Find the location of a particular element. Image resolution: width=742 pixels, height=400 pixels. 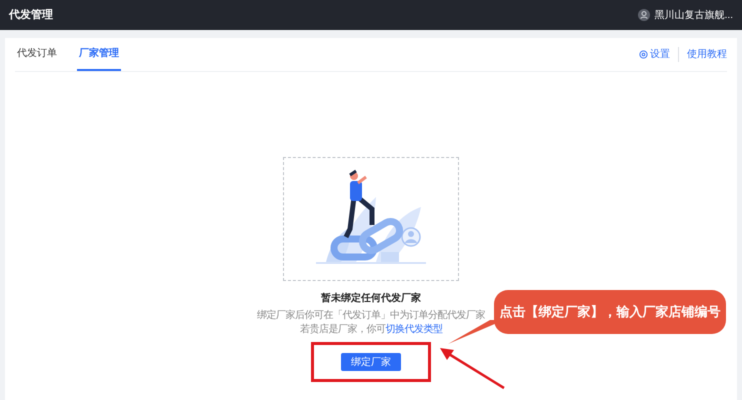

header-link: 使用教程 is located at coordinates (707, 54).